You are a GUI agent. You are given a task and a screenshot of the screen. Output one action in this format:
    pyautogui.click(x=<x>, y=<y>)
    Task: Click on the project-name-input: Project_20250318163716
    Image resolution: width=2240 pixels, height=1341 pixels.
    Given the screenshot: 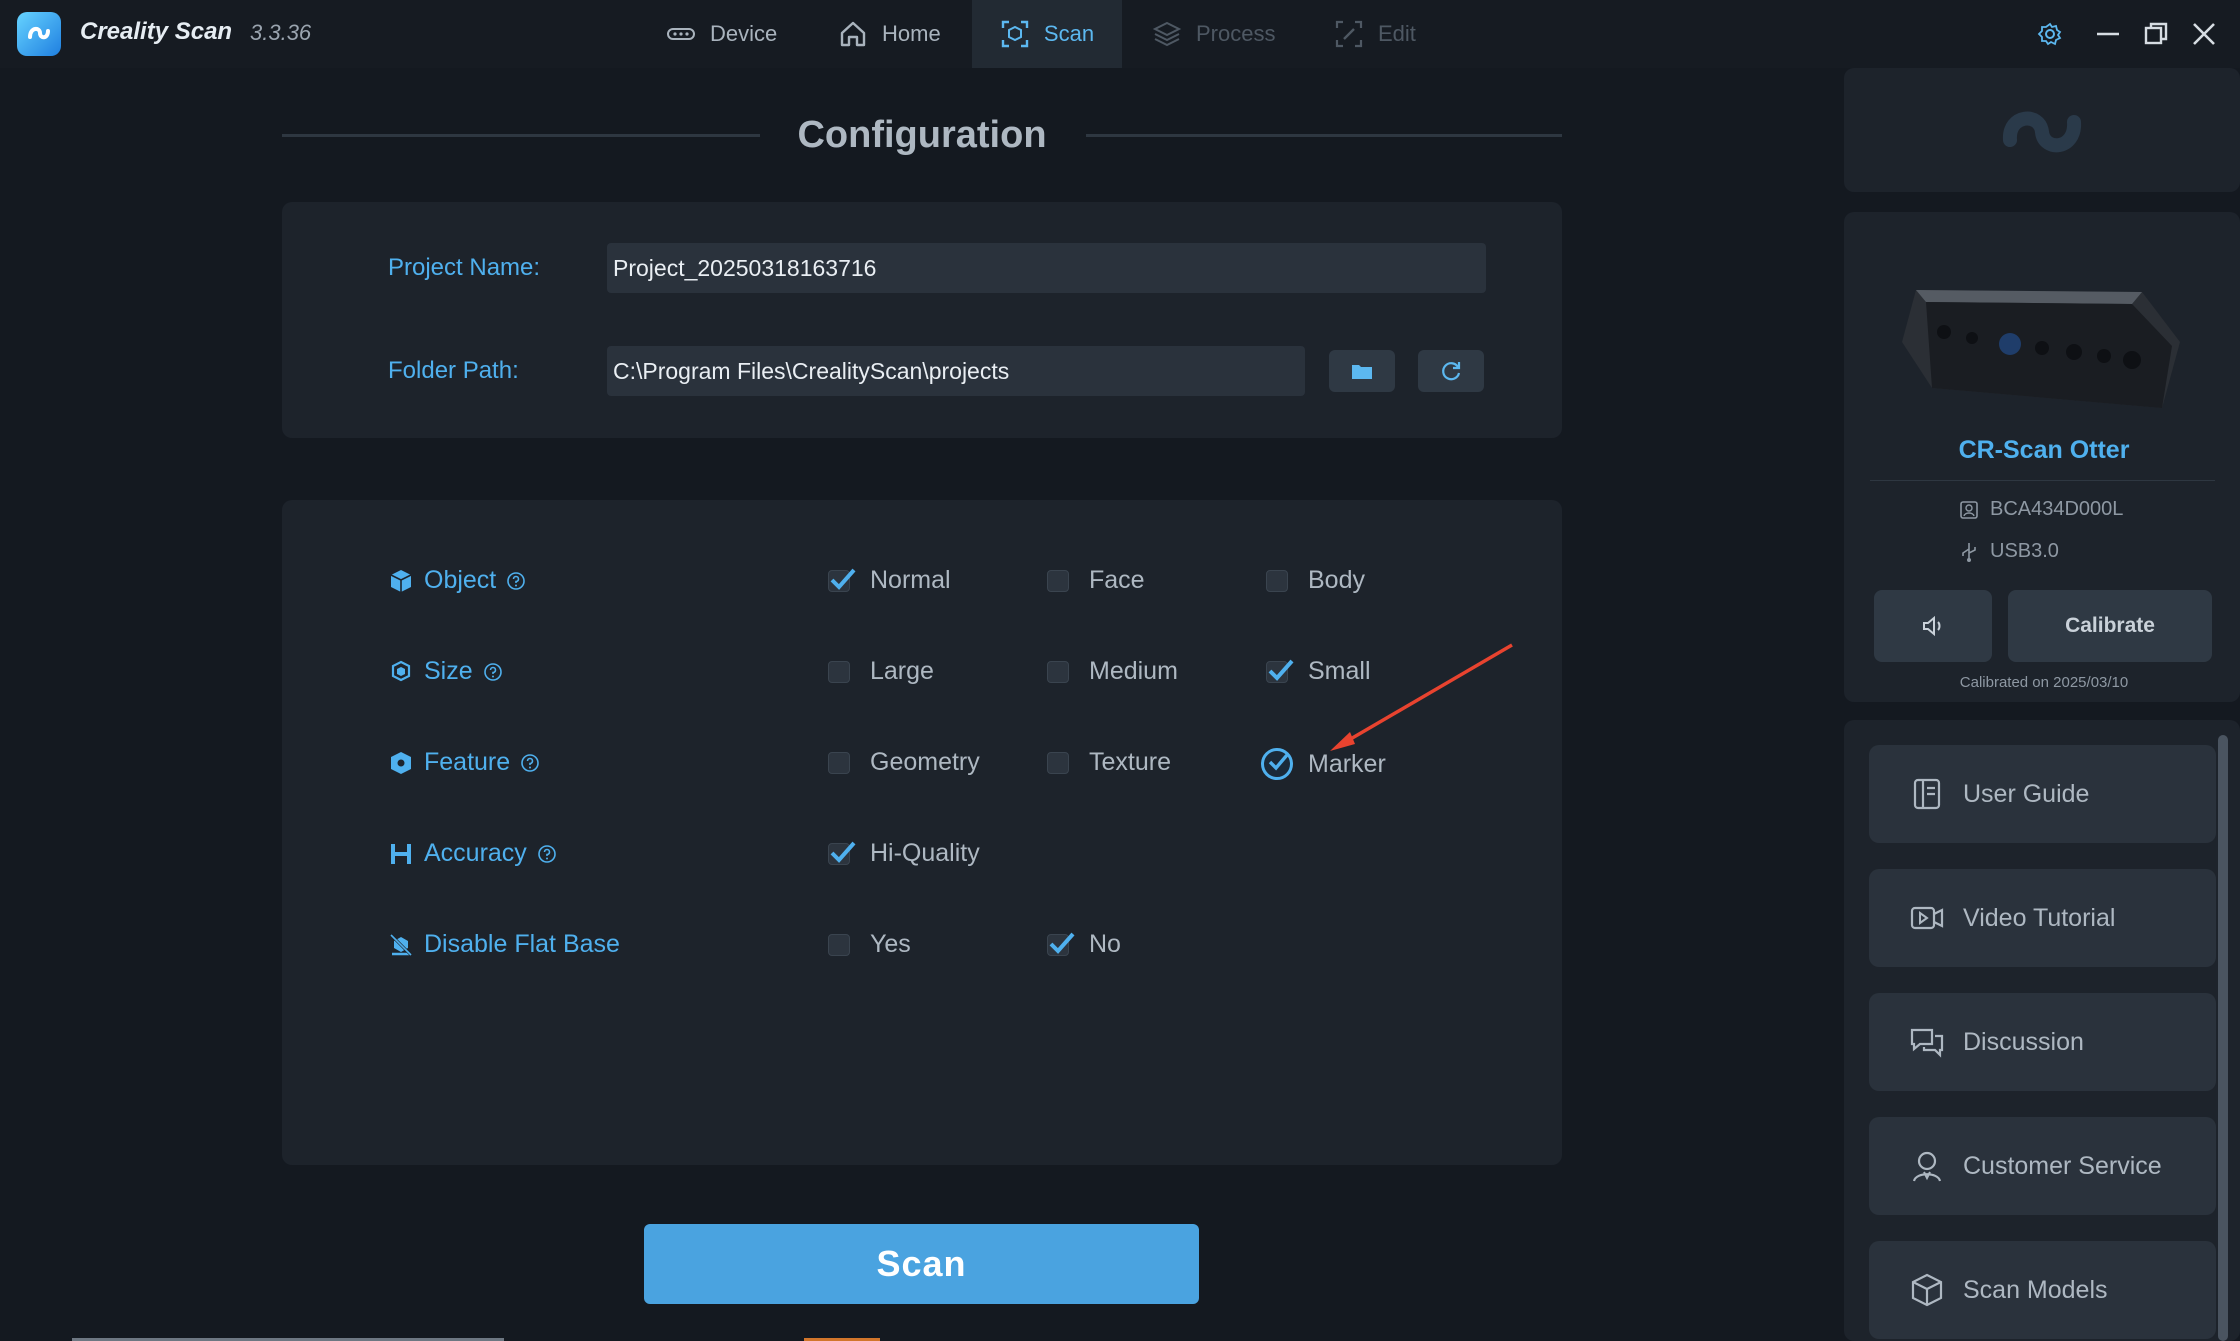 What is the action you would take?
    pyautogui.click(x=1046, y=268)
    